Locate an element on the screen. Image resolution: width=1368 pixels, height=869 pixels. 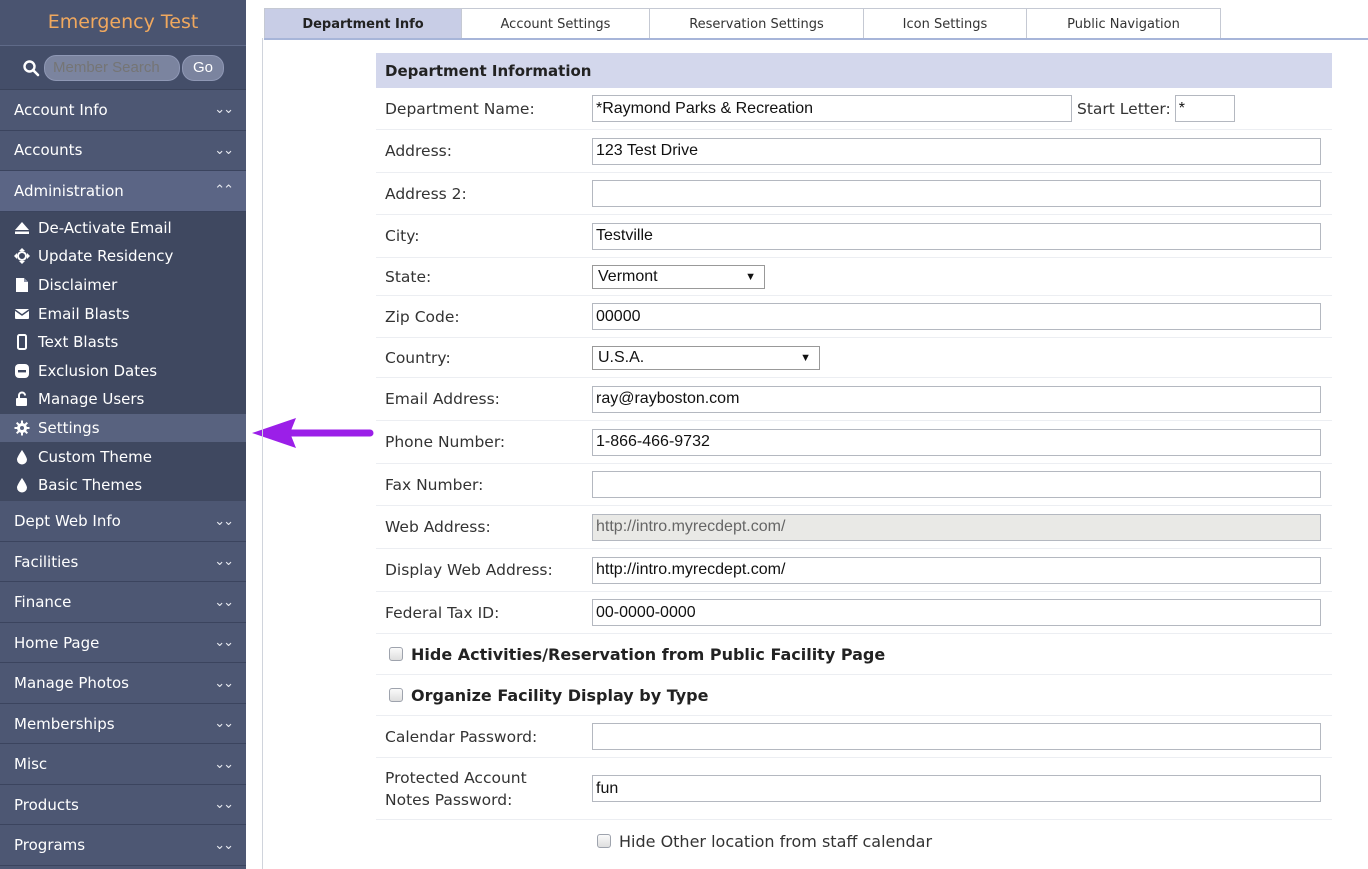
submenu-settings: Settings is located at coordinates (123, 428).